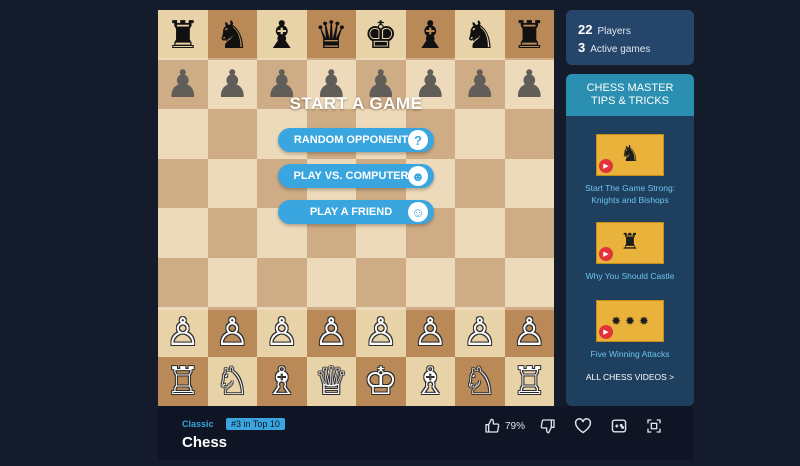 Image resolution: width=800 pixels, height=466 pixels. I want to click on attack-icon: ✹ ✹ ✹, so click(630, 321).